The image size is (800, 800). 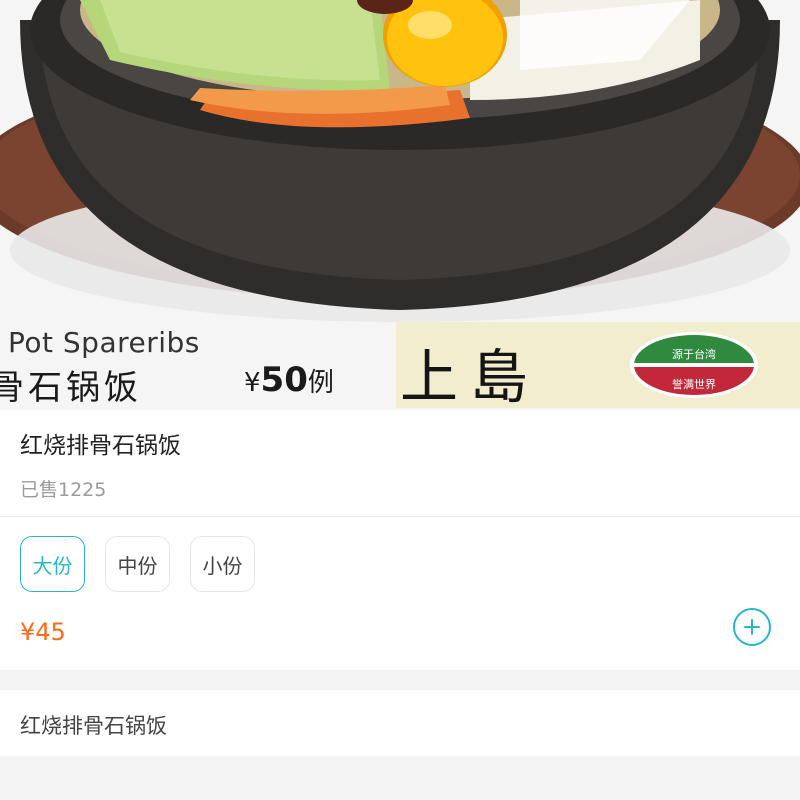 I want to click on banner-english-text: Pot Spareribs, so click(x=104, y=342).